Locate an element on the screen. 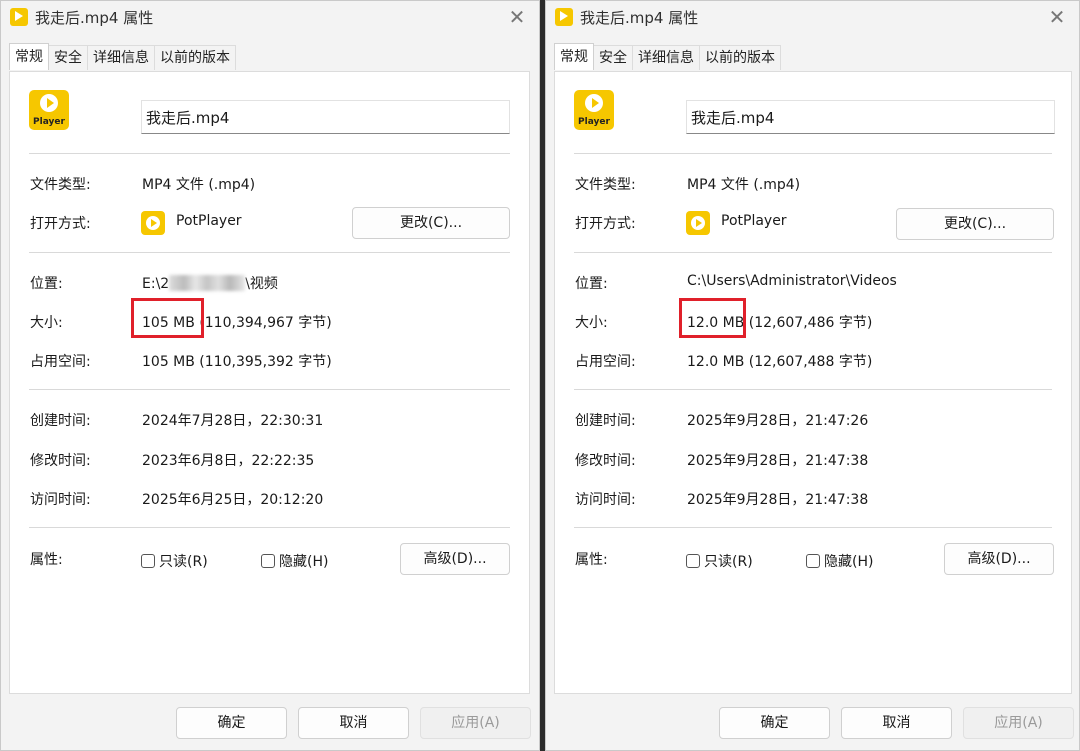 The image size is (1080, 751). created-value: 2024年7月28日，22:30:31 is located at coordinates (233, 421).